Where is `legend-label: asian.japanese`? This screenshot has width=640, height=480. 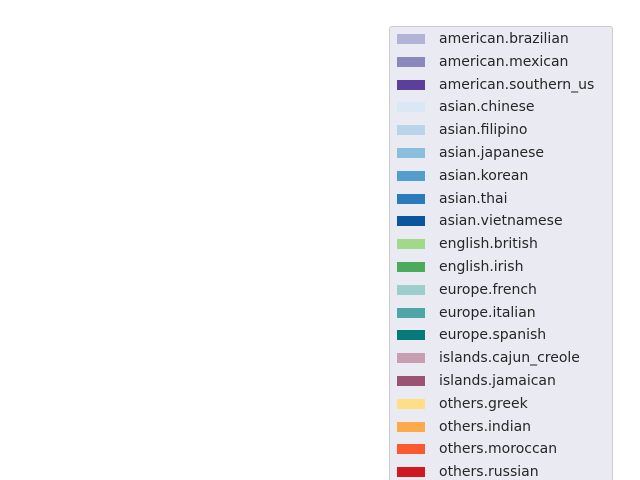 legend-label: asian.japanese is located at coordinates (491, 153).